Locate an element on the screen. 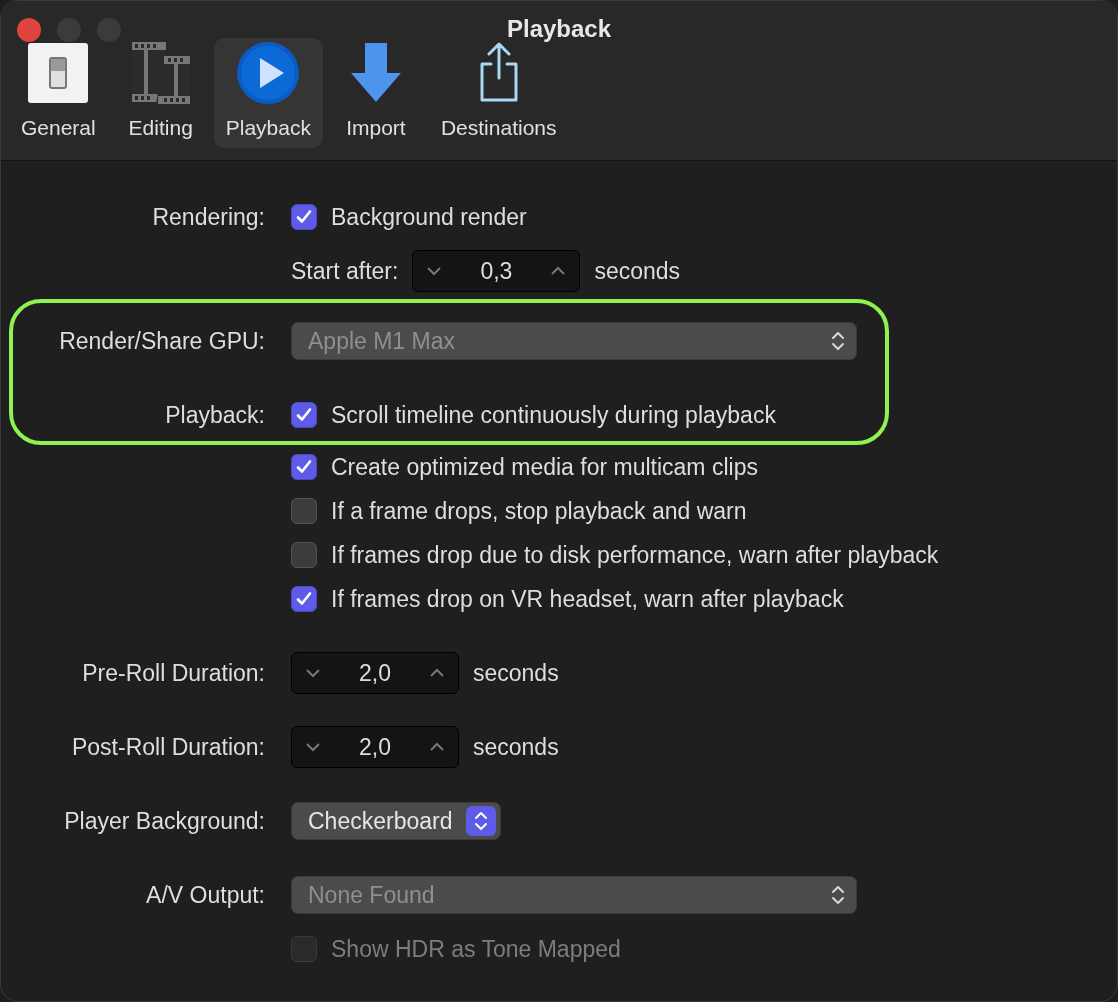 Image resolution: width=1118 pixels, height=1002 pixels. toolbar-tab: Playback is located at coordinates (268, 93).